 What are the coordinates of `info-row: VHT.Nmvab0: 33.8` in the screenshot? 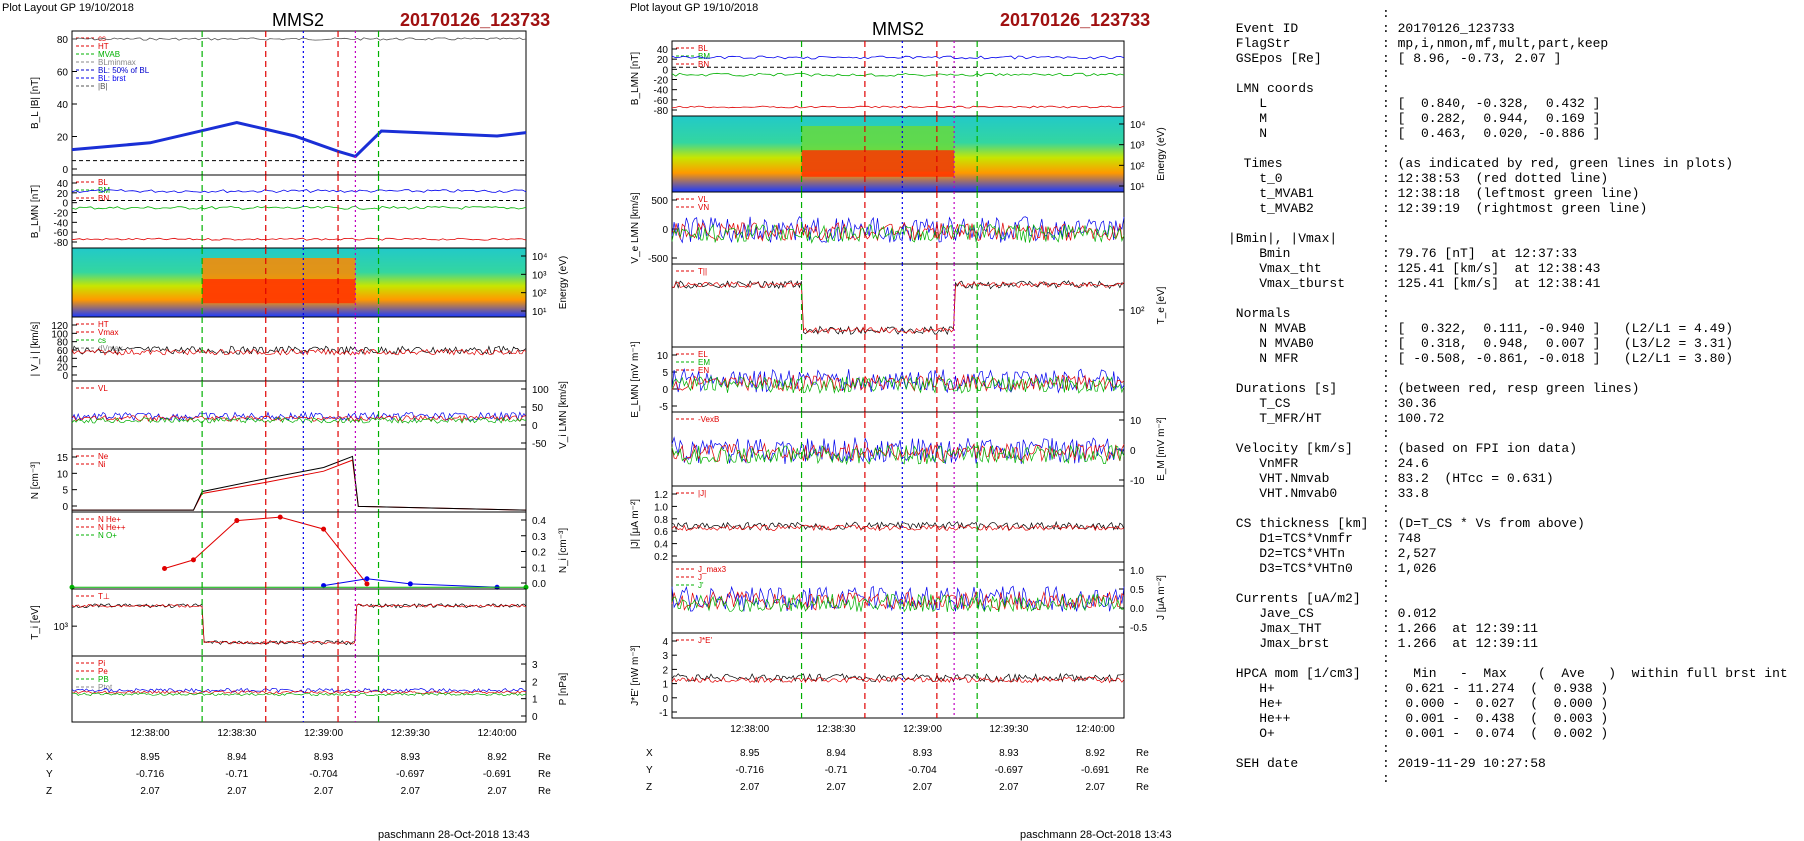 It's located at (1514, 493).